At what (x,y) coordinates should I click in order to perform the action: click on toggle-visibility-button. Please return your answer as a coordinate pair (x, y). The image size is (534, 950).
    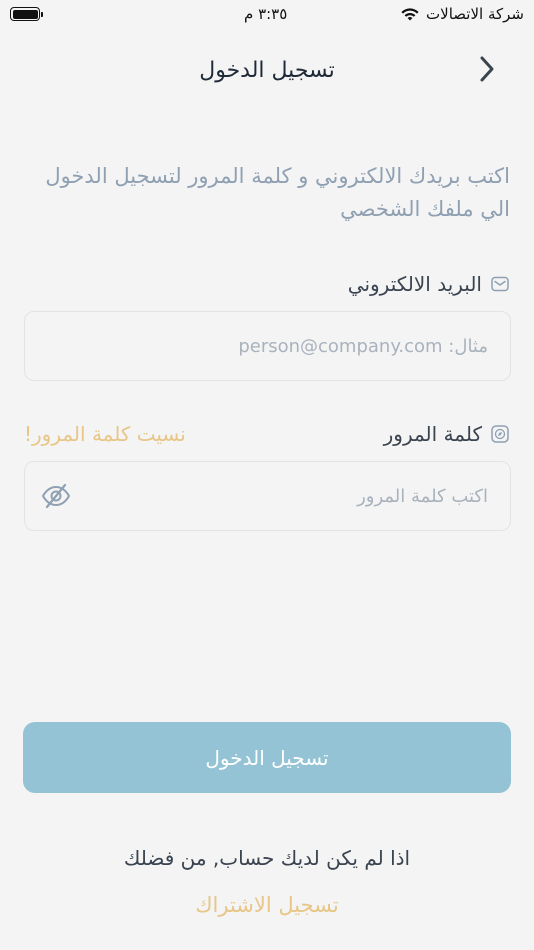
    Looking at the image, I should click on (56, 496).